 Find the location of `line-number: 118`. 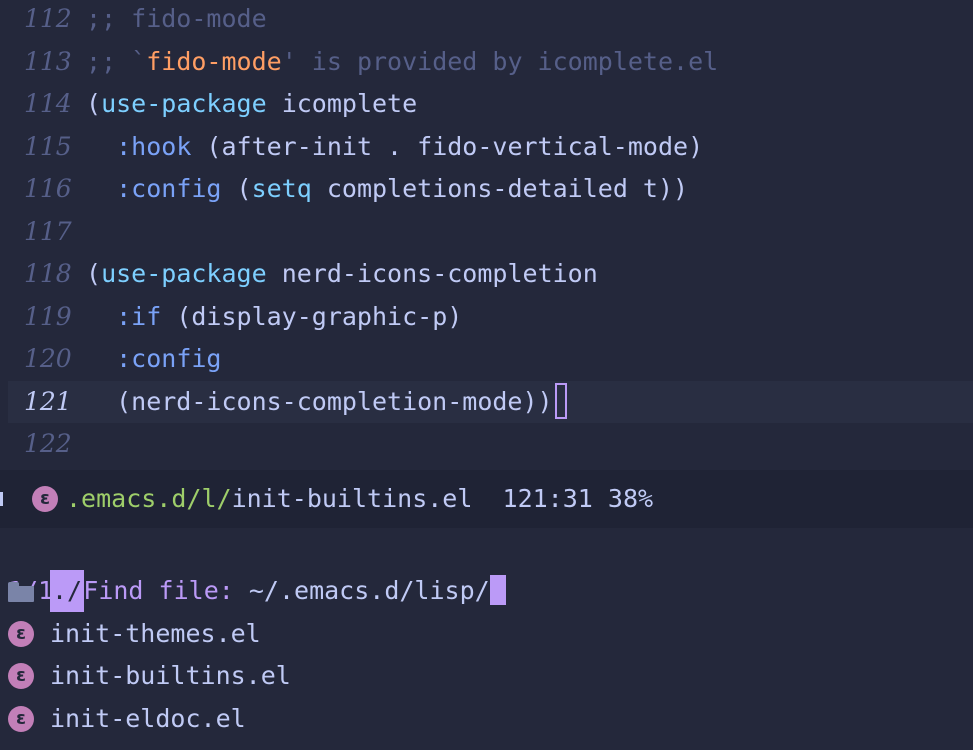

line-number: 118 is located at coordinates (48, 273).